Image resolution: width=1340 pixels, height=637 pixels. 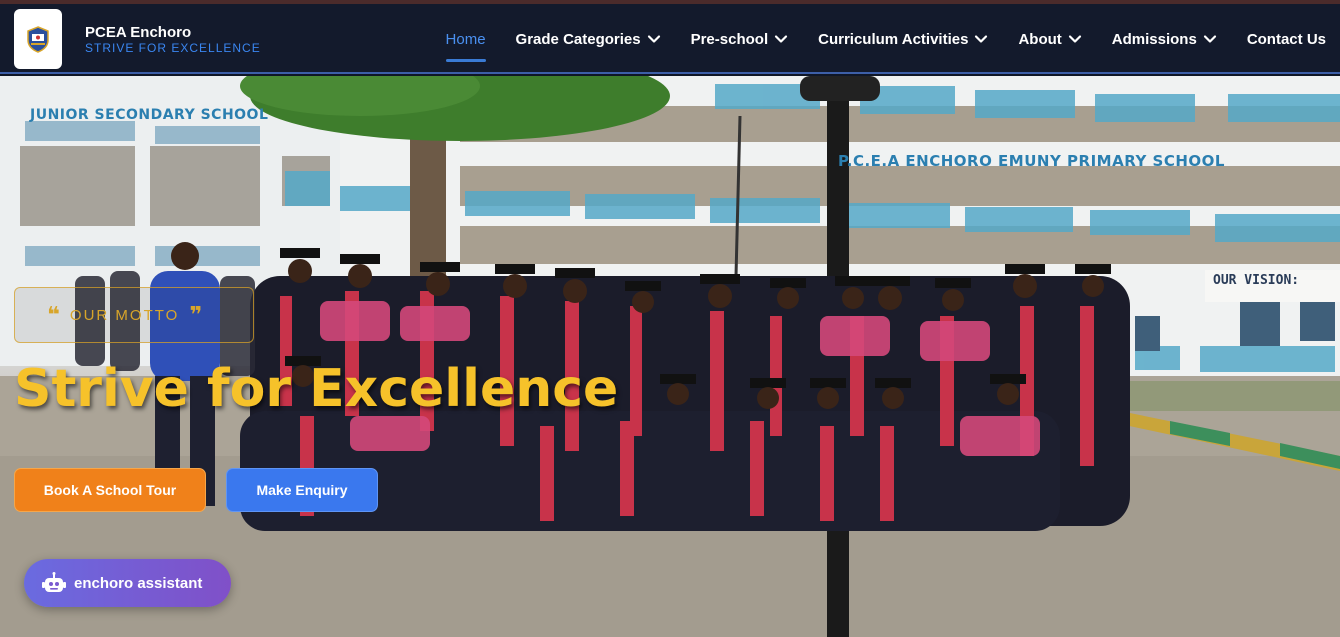 I want to click on brand-tagline: STRIVE FOR EXCELLENCE, so click(x=173, y=48).